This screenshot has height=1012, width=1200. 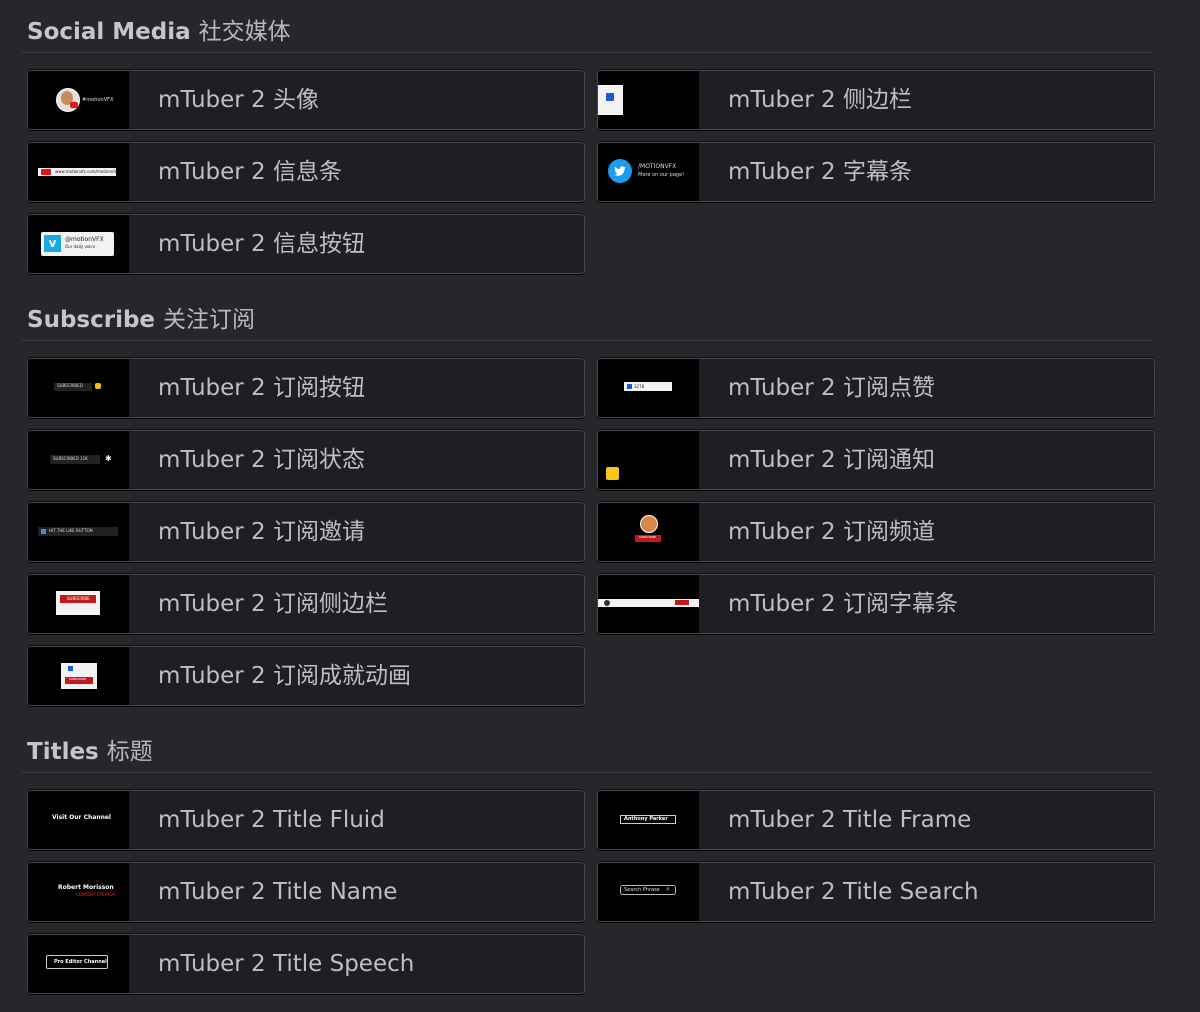 I want to click on title-fluid-text: Visit Our Channel, so click(x=81, y=817).